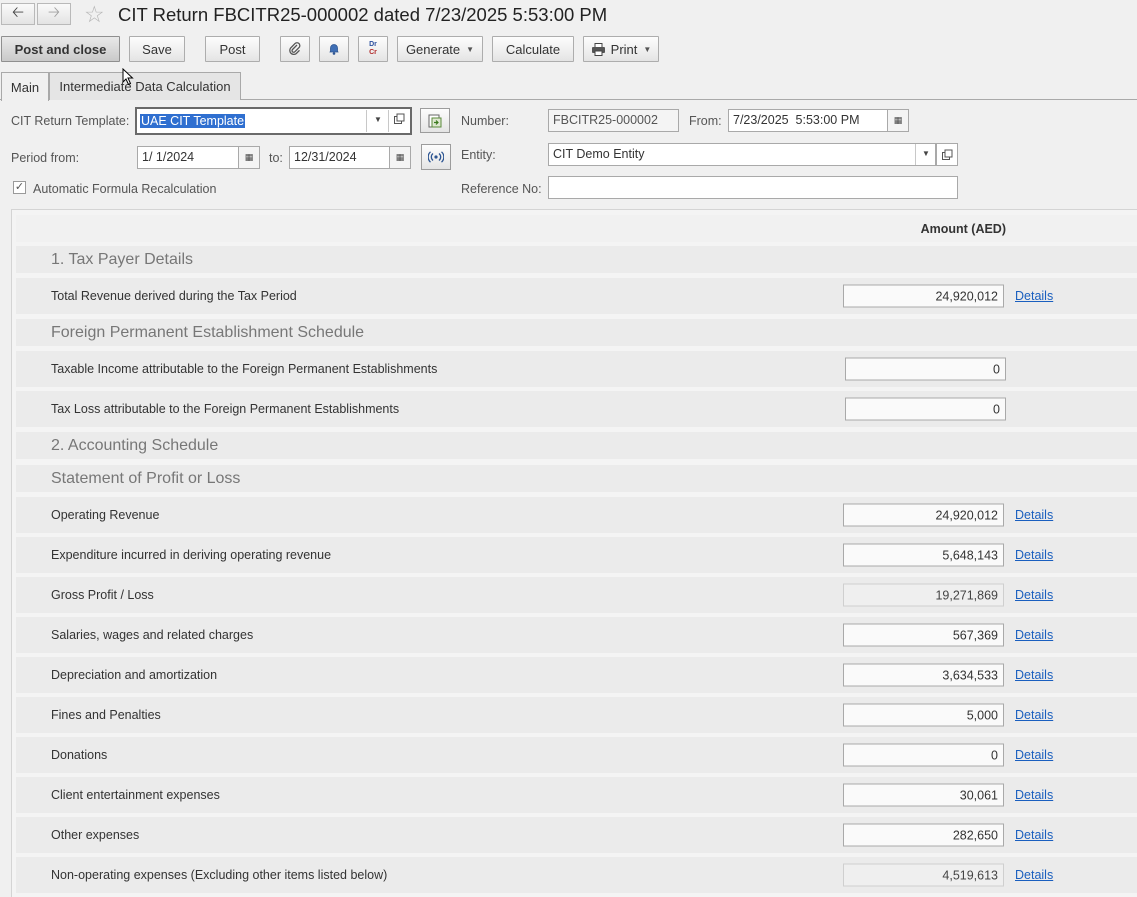 Image resolution: width=1137 pixels, height=897 pixels. I want to click on auto-recalc-label: Automatic Formula Recalculation, so click(125, 189).